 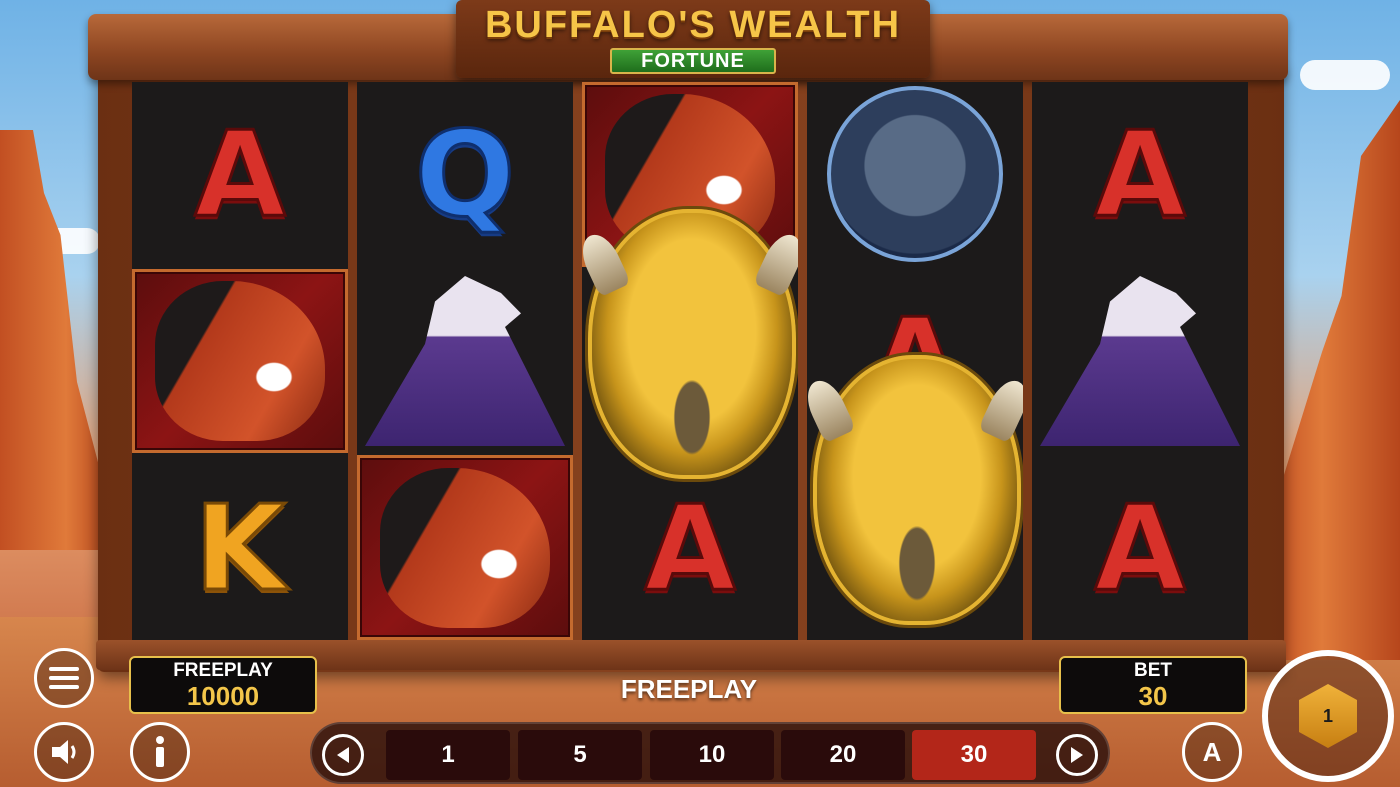 I want to click on symbol-panther, so click(x=915, y=174).